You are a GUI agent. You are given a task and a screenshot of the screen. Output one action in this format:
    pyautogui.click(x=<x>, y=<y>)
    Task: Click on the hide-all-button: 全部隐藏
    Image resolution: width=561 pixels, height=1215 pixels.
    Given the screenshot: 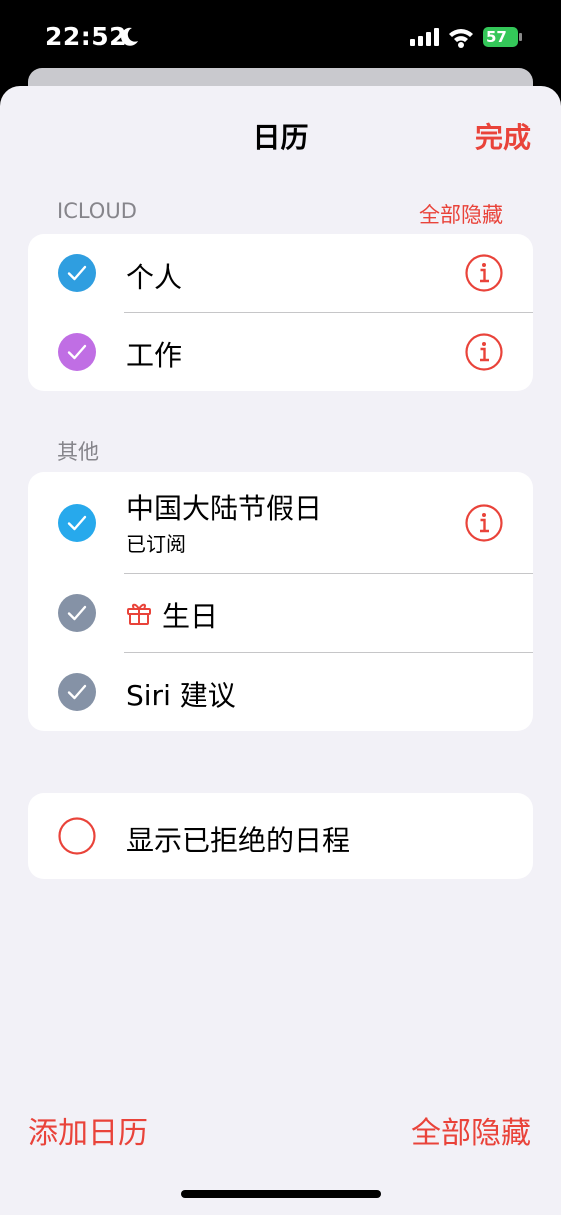 What is the action you would take?
    pyautogui.click(x=471, y=1130)
    